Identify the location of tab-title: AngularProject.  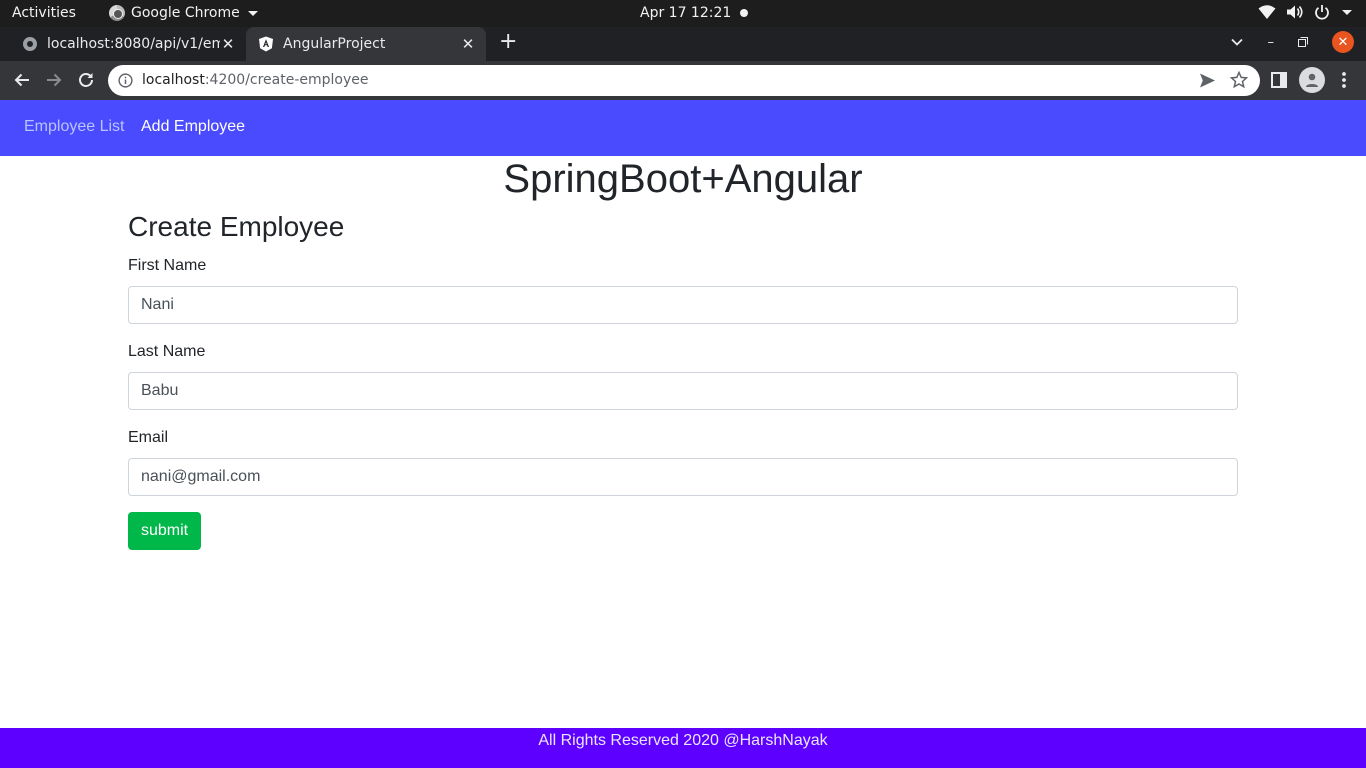
(334, 44).